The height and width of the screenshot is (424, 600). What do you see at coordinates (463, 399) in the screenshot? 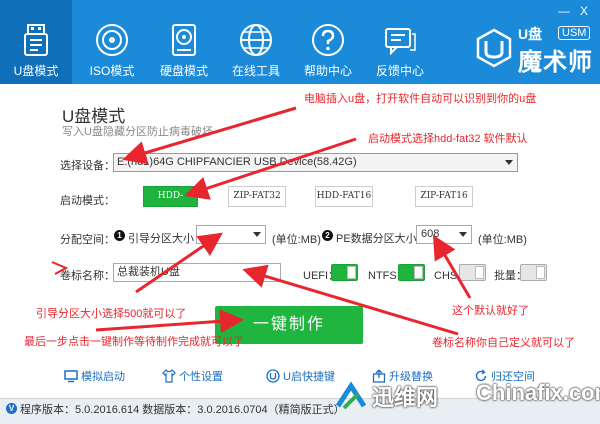
I see `watermark: 迅维网 Chinafix.com` at bounding box center [463, 399].